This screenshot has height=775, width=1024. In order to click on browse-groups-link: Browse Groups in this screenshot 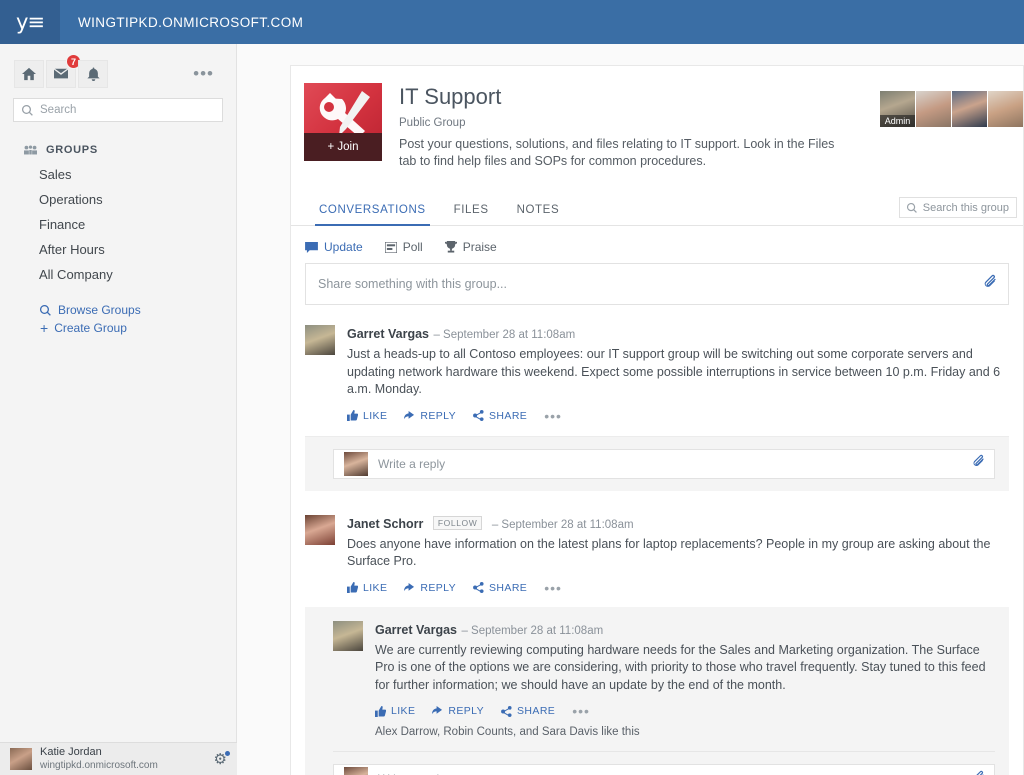, I will do `click(118, 310)`.